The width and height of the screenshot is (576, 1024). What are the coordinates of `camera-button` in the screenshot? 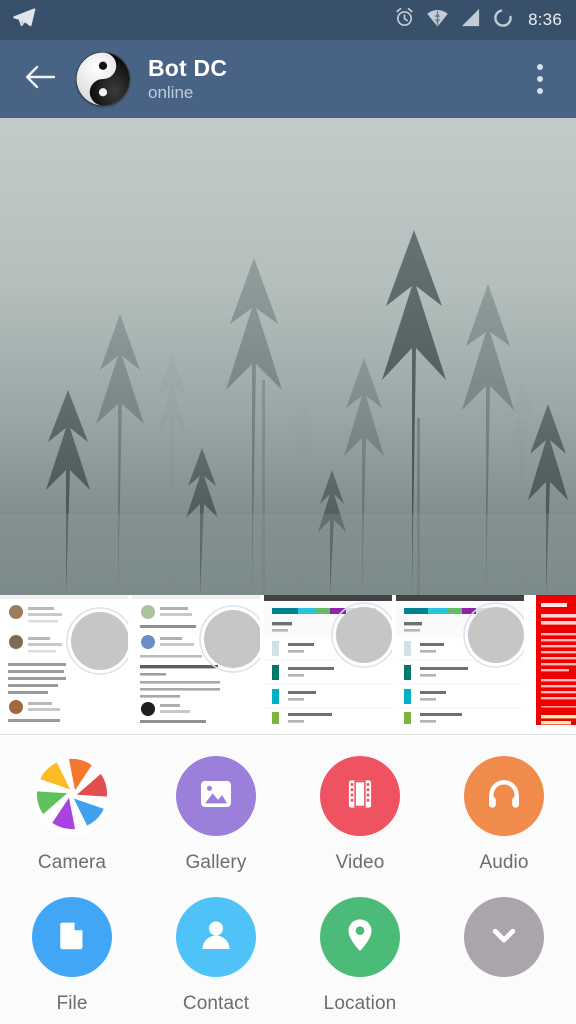 It's located at (72, 796).